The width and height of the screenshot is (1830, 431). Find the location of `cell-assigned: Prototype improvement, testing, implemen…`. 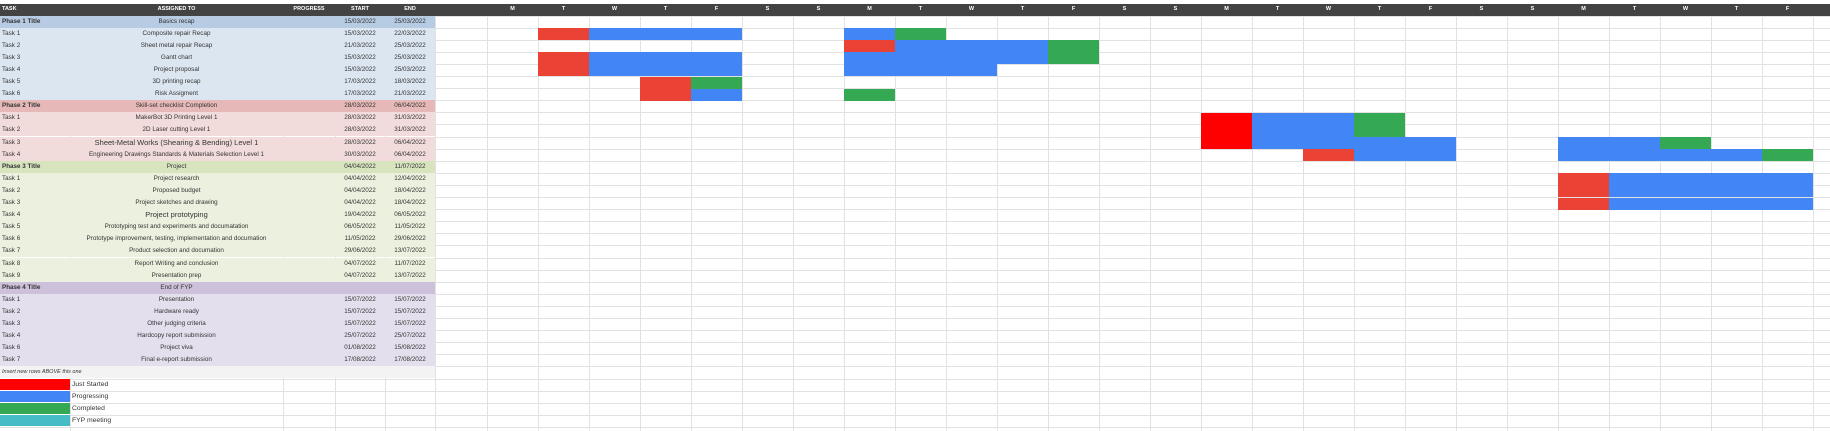

cell-assigned: Prototype improvement, testing, implemen… is located at coordinates (176, 239).